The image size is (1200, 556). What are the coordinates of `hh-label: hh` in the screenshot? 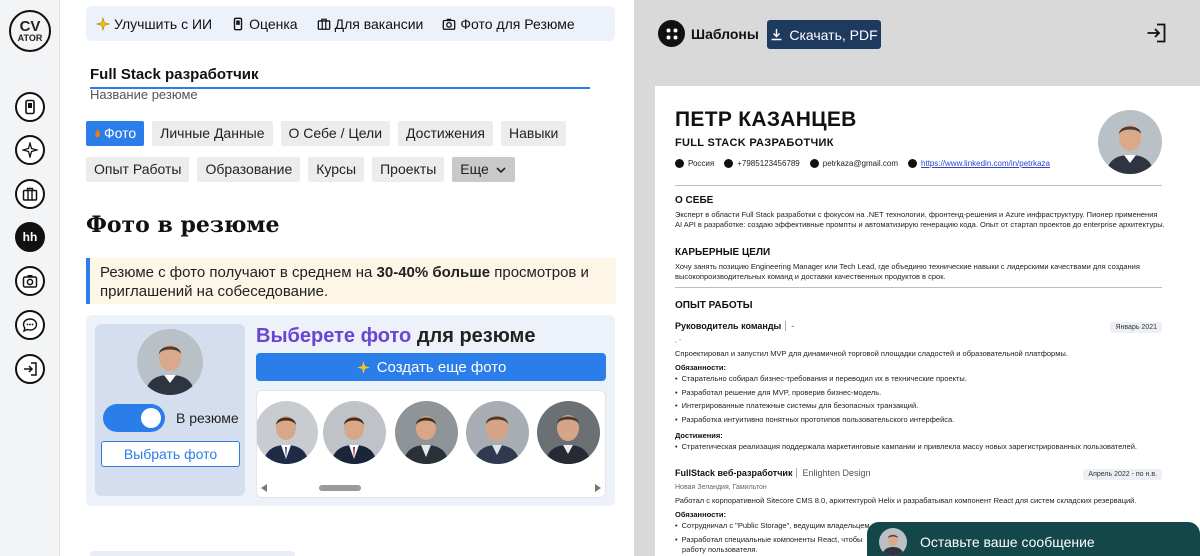 It's located at (30, 237).